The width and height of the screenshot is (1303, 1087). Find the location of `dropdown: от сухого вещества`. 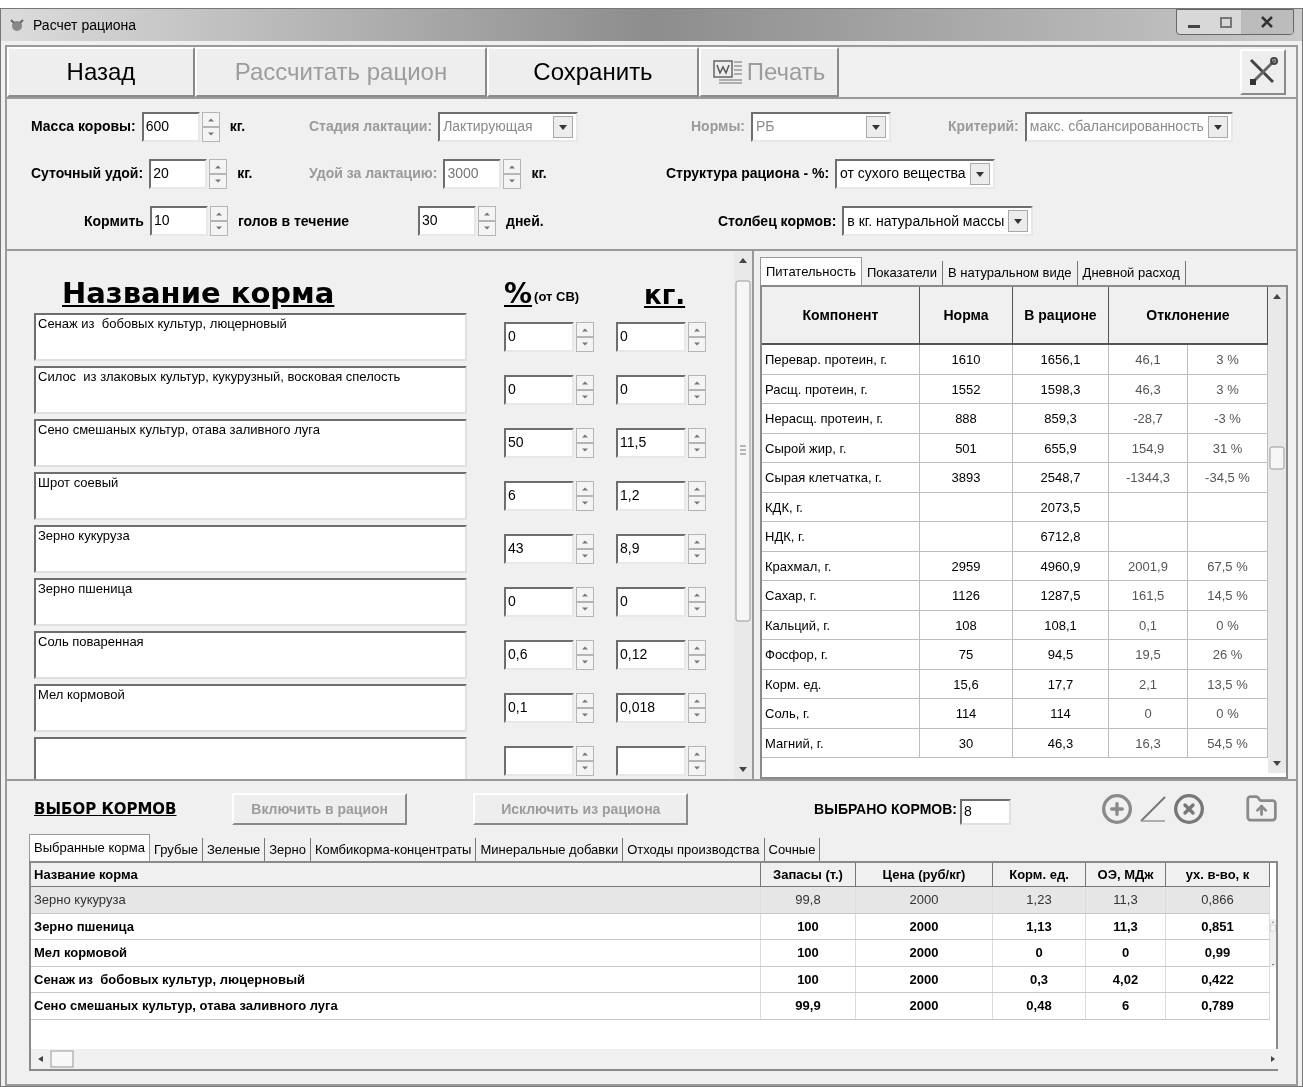

dropdown: от сухого вещества is located at coordinates (915, 174).